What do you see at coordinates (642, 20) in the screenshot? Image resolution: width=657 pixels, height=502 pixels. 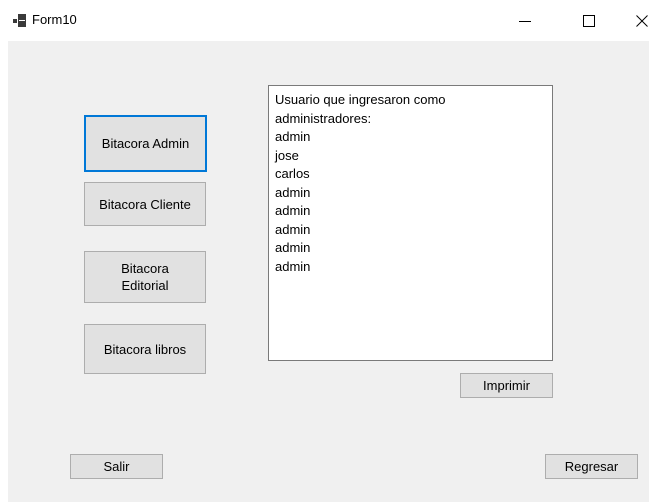 I see `close-icon` at bounding box center [642, 20].